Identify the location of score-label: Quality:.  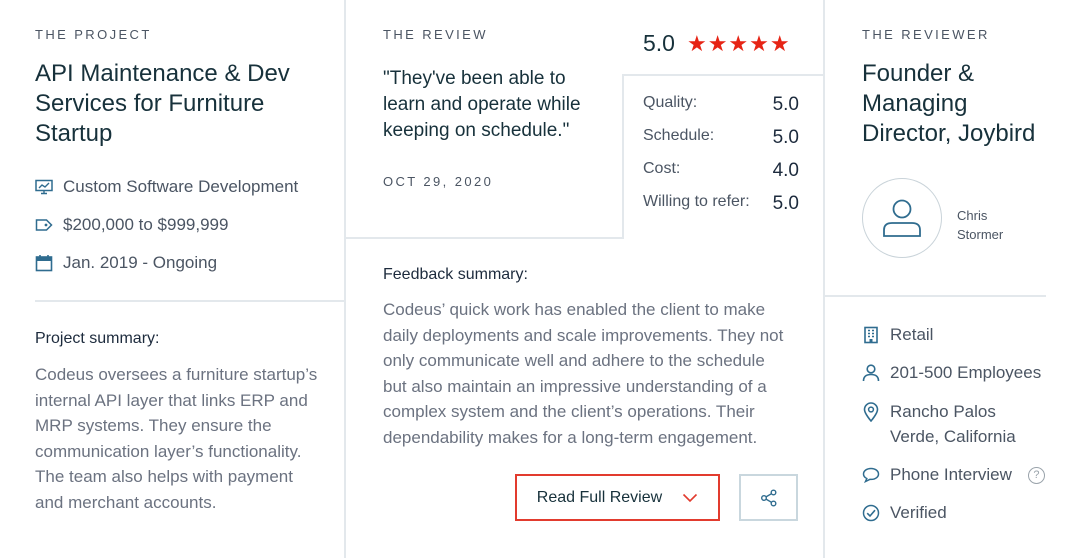
(670, 102).